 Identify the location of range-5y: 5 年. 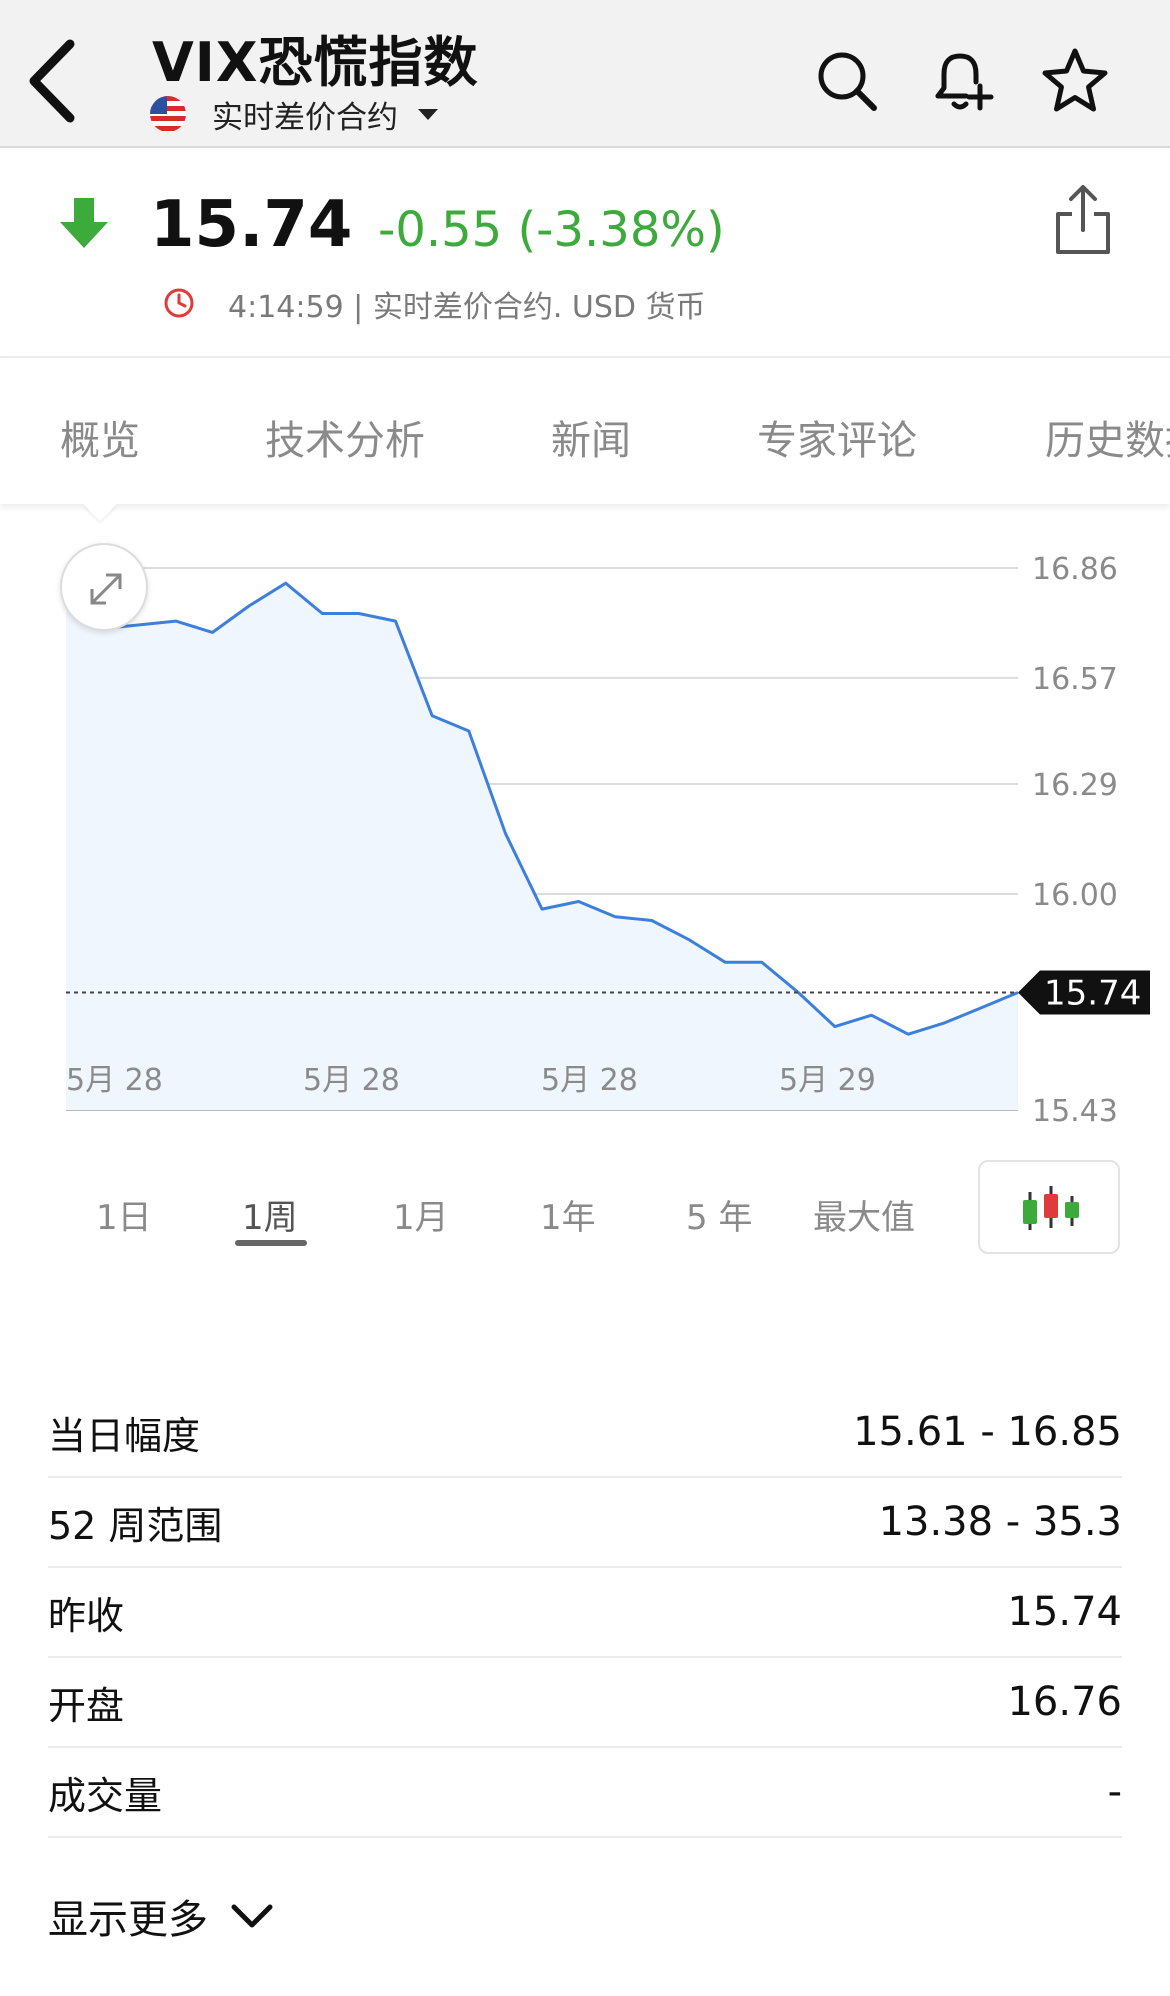
(719, 1214).